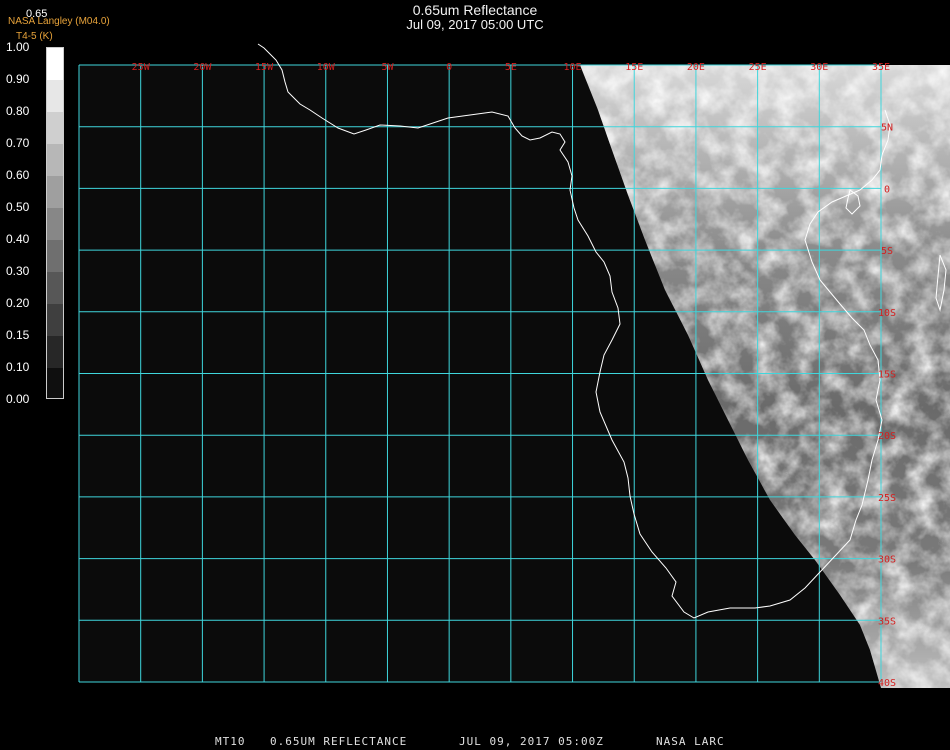 The width and height of the screenshot is (950, 750). What do you see at coordinates (339, 741) in the screenshot?
I see `footer-band: 0.65UM REFLECTANCE` at bounding box center [339, 741].